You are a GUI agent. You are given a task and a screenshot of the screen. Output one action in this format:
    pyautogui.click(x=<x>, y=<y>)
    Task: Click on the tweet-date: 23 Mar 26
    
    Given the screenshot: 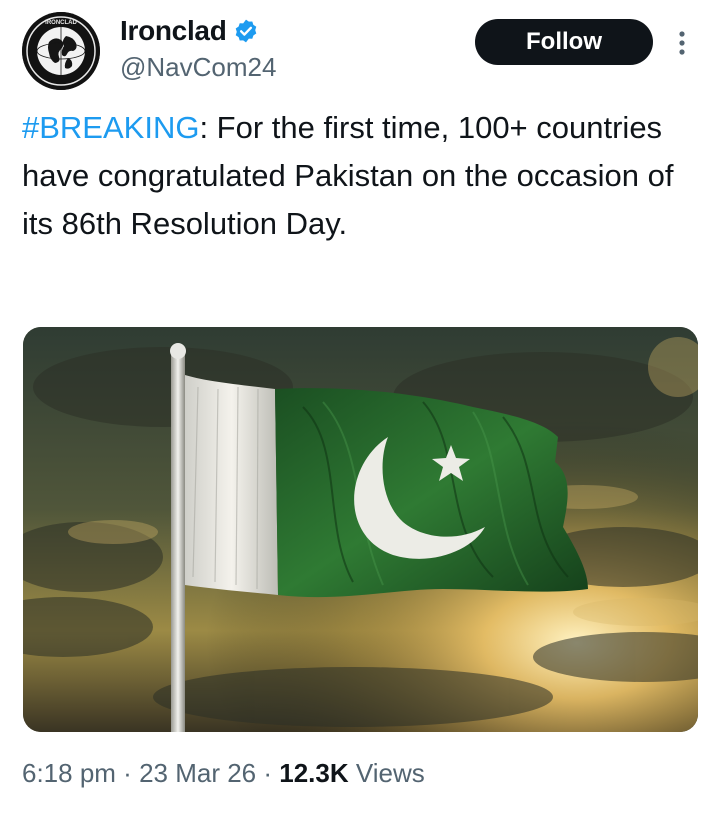 What is the action you would take?
    pyautogui.click(x=197, y=773)
    